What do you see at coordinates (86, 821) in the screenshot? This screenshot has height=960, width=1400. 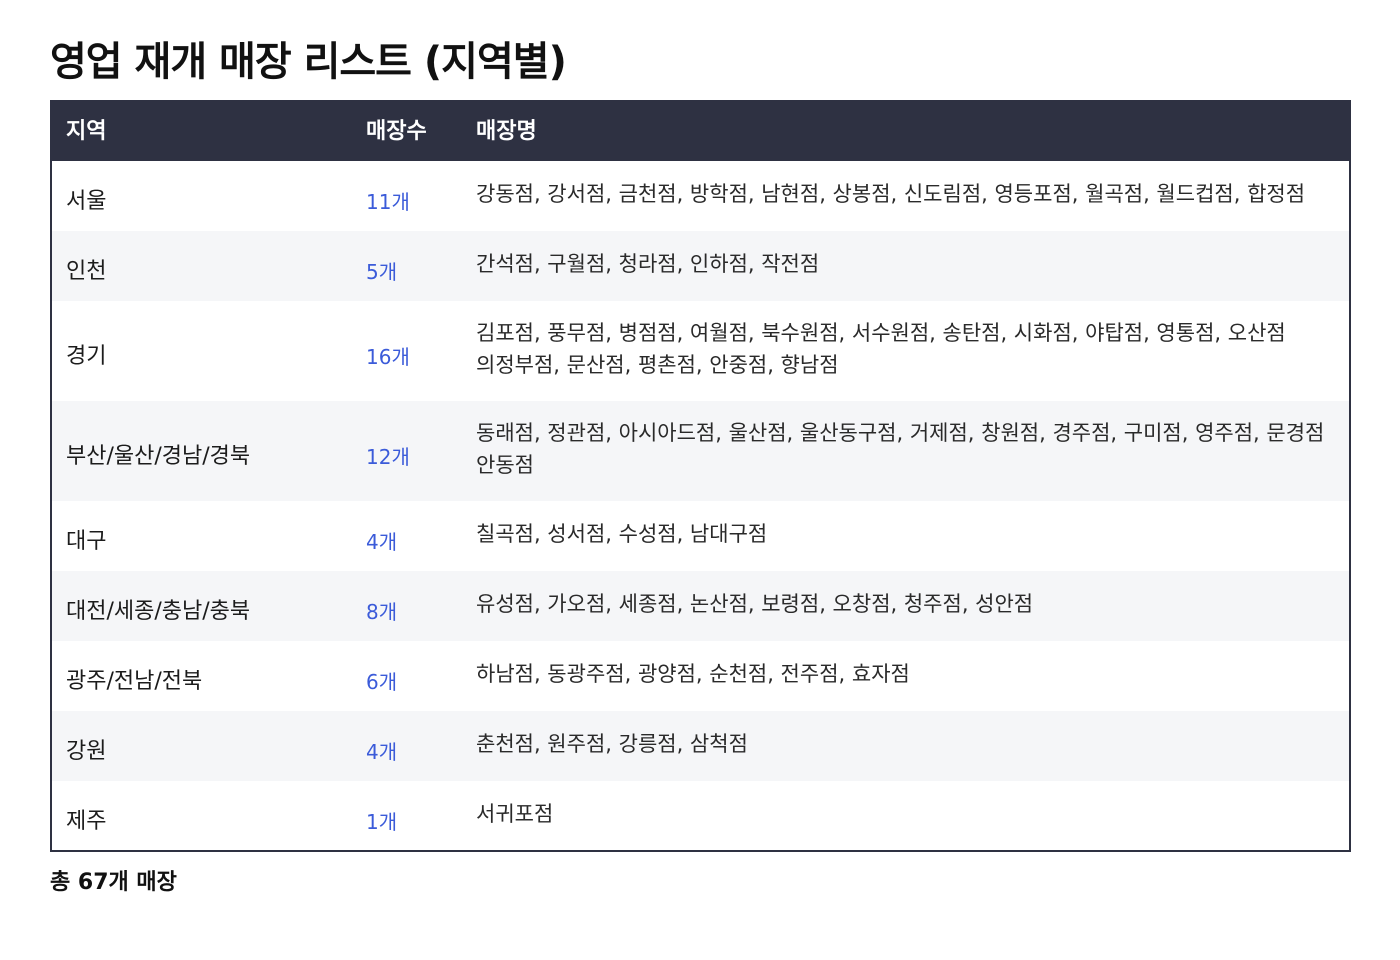 I see `region-cell: 제주` at bounding box center [86, 821].